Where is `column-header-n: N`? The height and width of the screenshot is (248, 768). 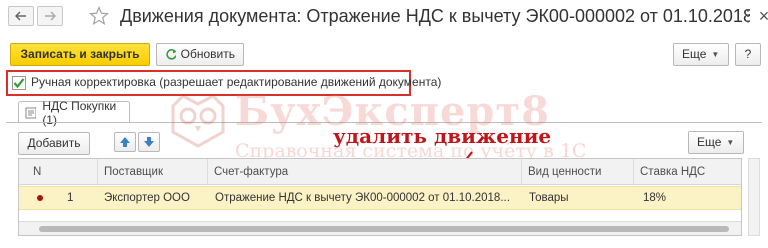 column-header-n: N is located at coordinates (39, 172).